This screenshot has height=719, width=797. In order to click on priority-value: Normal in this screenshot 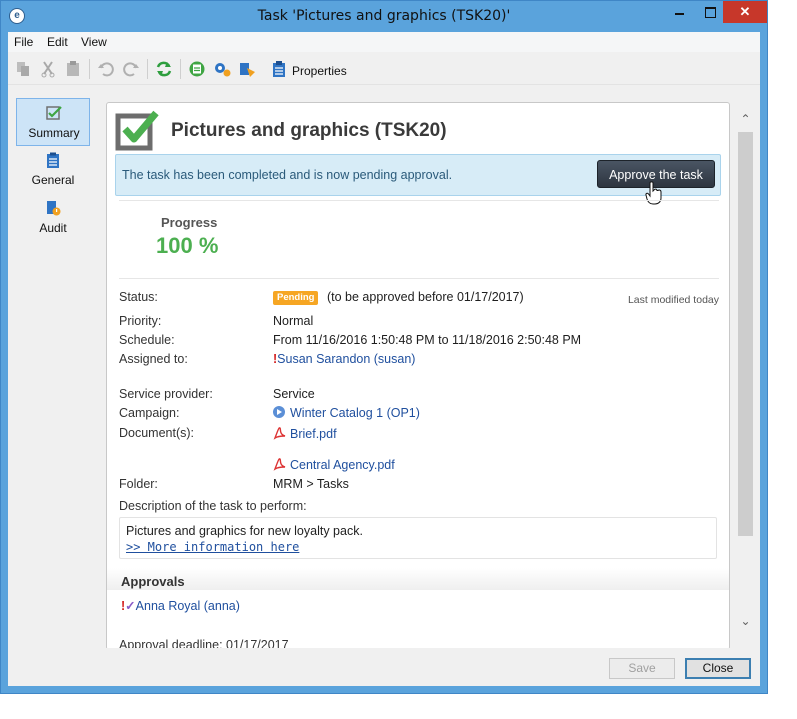, I will do `click(293, 321)`.